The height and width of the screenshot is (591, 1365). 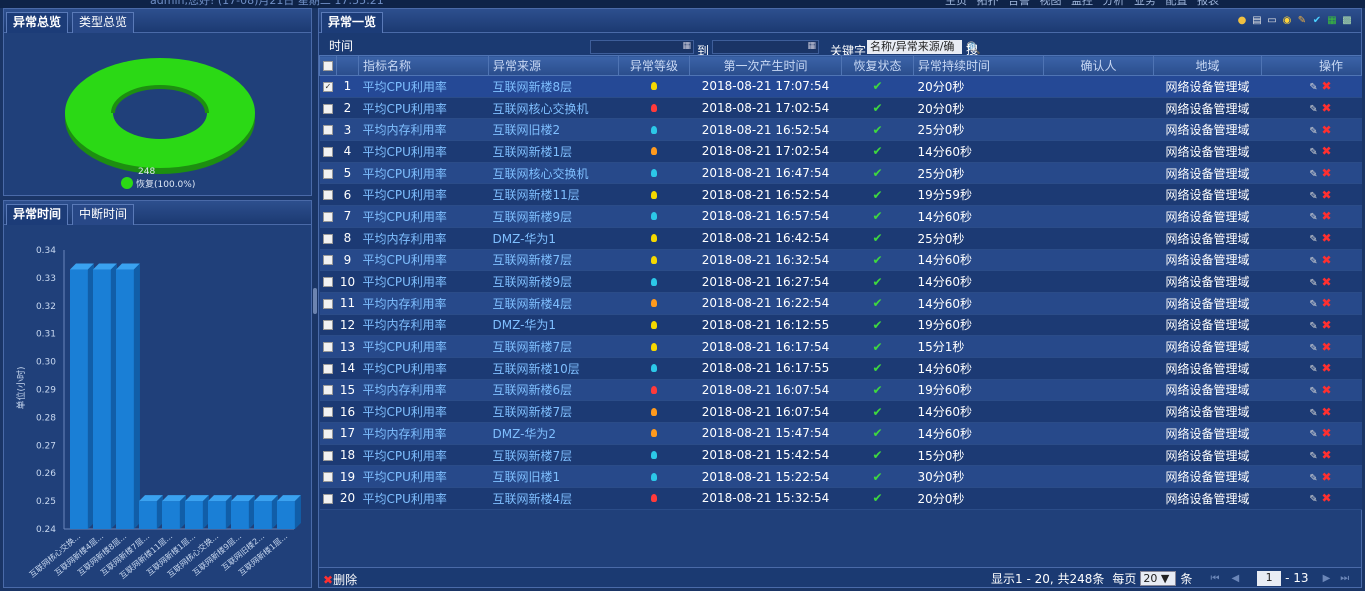 I want to click on end-date-input: ▦, so click(x=765, y=47).